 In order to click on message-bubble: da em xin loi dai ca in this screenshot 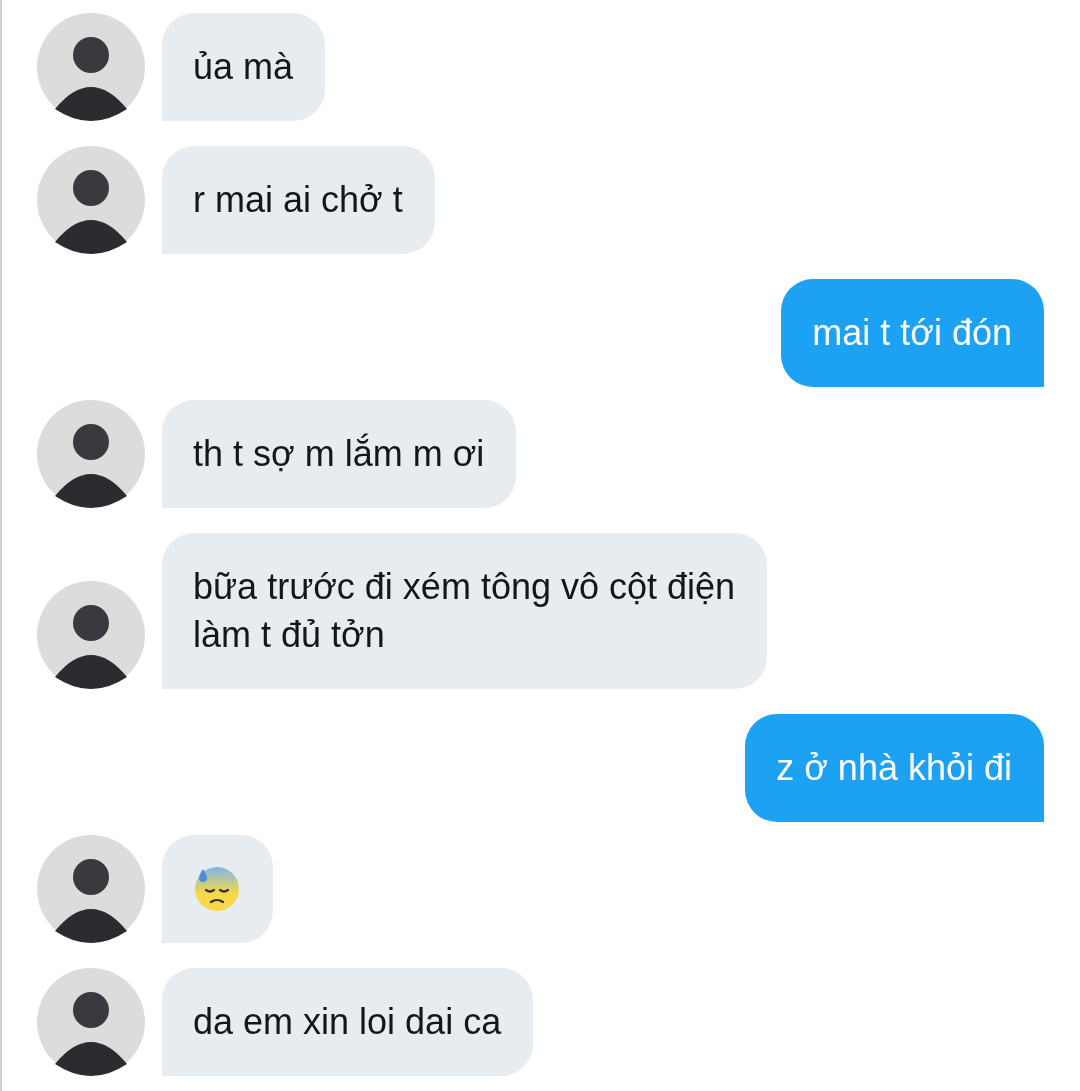, I will do `click(348, 1022)`.